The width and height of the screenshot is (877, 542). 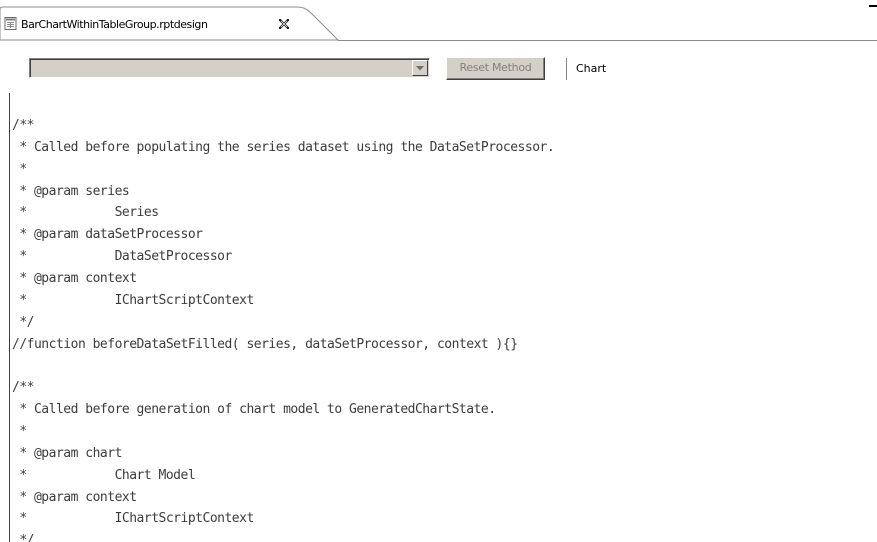 What do you see at coordinates (4, 317) in the screenshot?
I see `editor-left-margin` at bounding box center [4, 317].